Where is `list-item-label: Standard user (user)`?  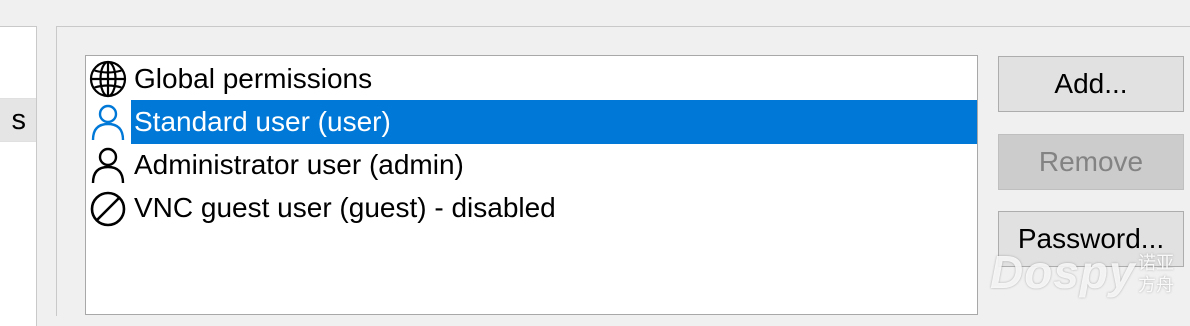
list-item-label: Standard user (user) is located at coordinates (554, 122).